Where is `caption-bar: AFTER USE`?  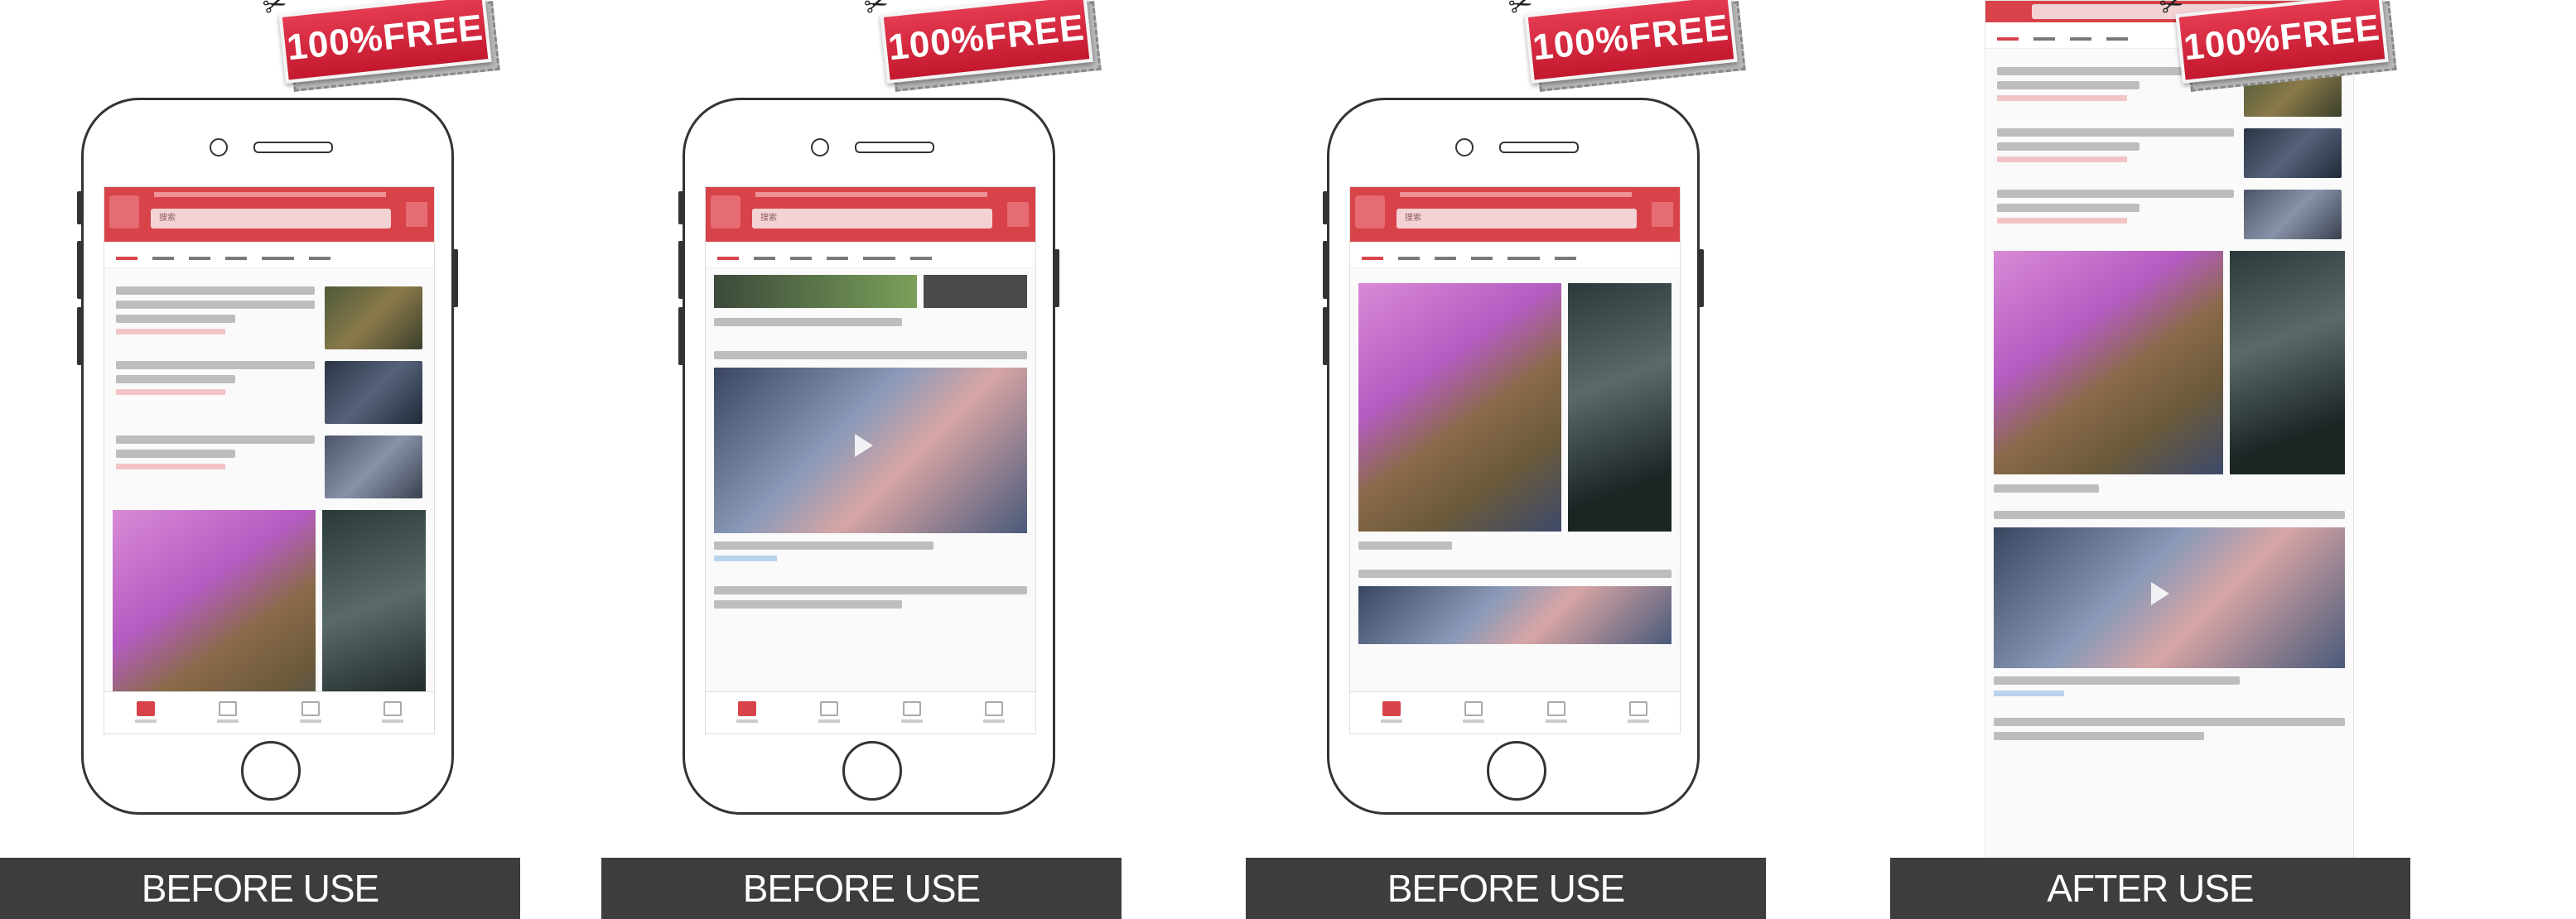
caption-bar: AFTER USE is located at coordinates (2150, 888).